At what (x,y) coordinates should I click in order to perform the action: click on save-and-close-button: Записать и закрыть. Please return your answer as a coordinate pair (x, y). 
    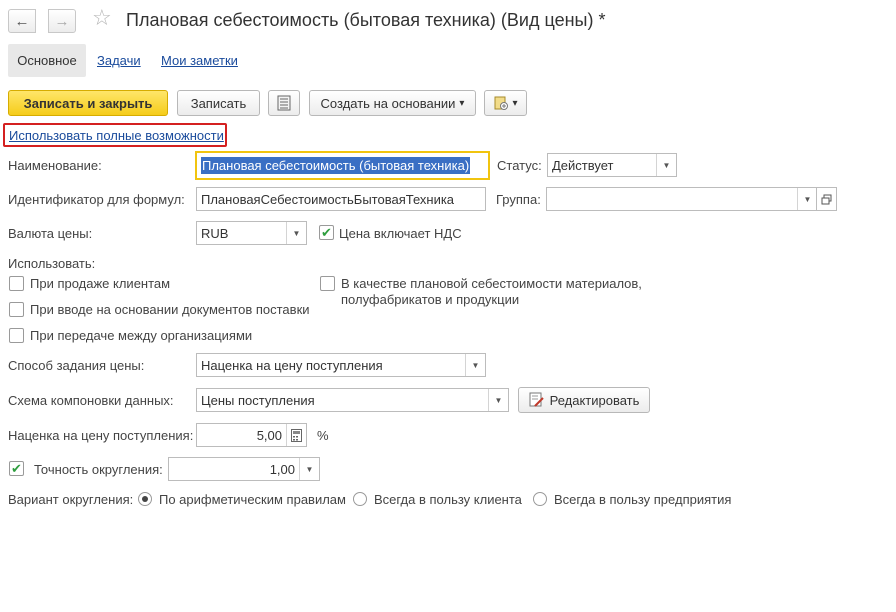
    Looking at the image, I should click on (88, 103).